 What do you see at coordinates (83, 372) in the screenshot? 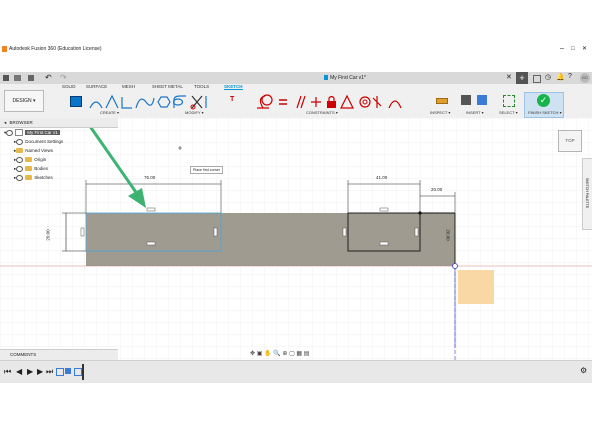
I see `timeline-marker` at bounding box center [83, 372].